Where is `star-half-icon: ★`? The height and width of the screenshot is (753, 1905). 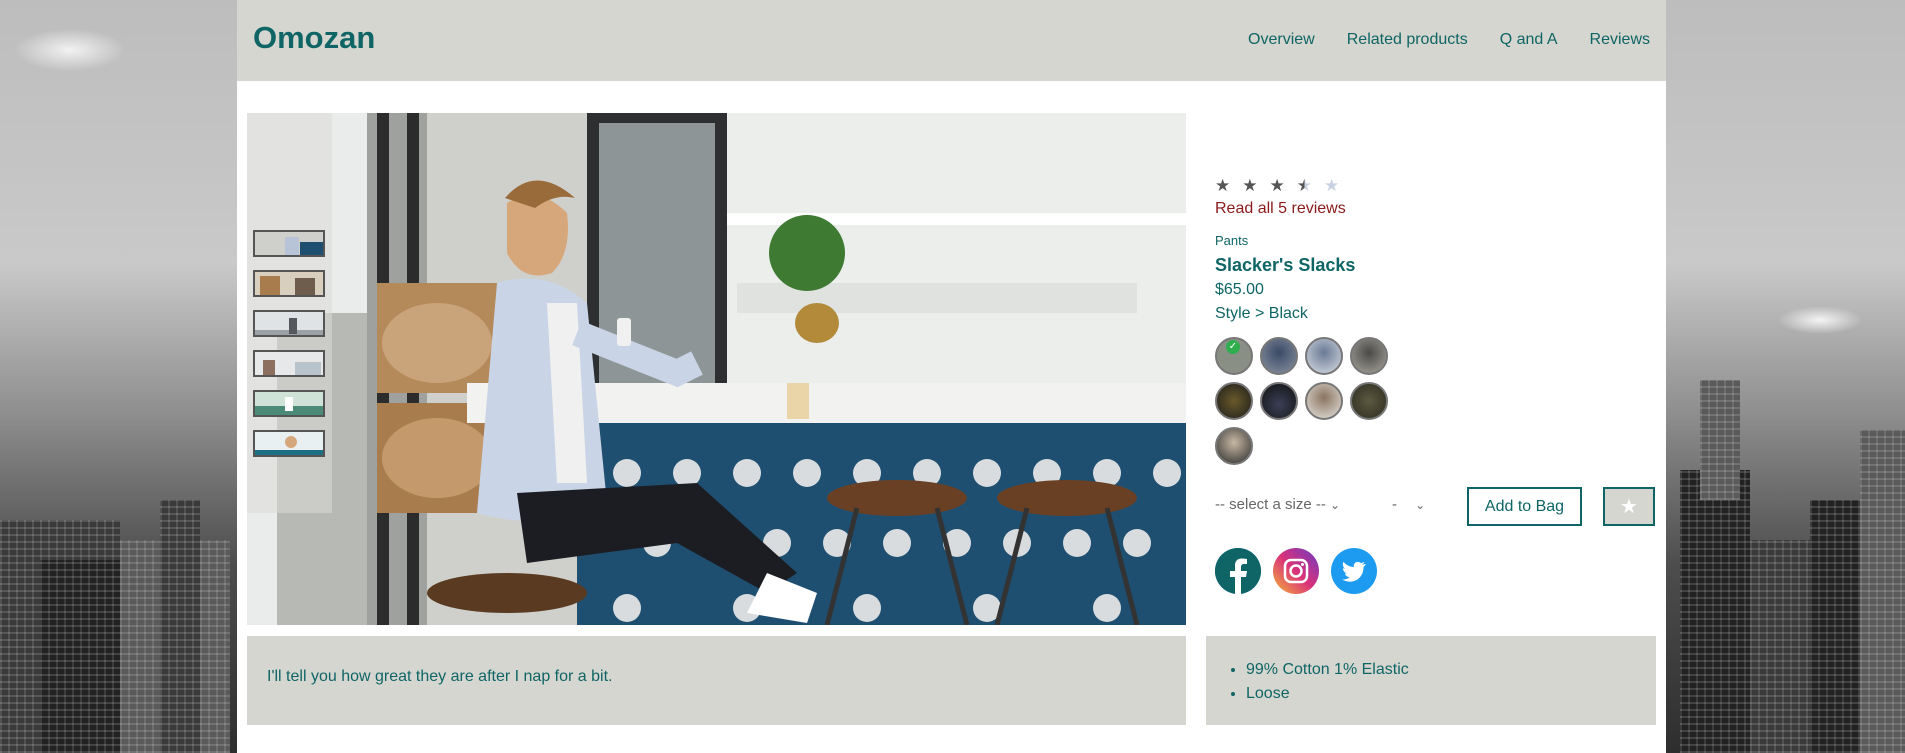 star-half-icon: ★ is located at coordinates (1304, 185).